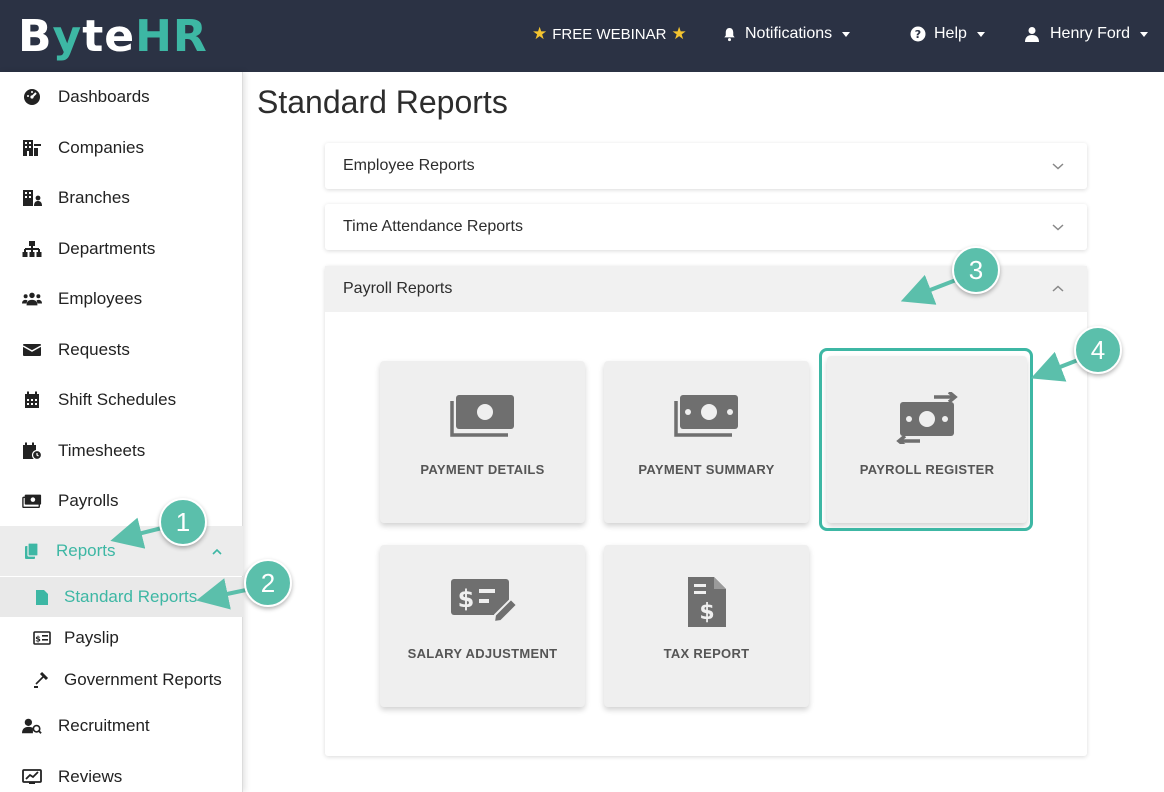 The image size is (1164, 792). Describe the element at coordinates (1032, 34) in the screenshot. I see `user-icon` at that location.